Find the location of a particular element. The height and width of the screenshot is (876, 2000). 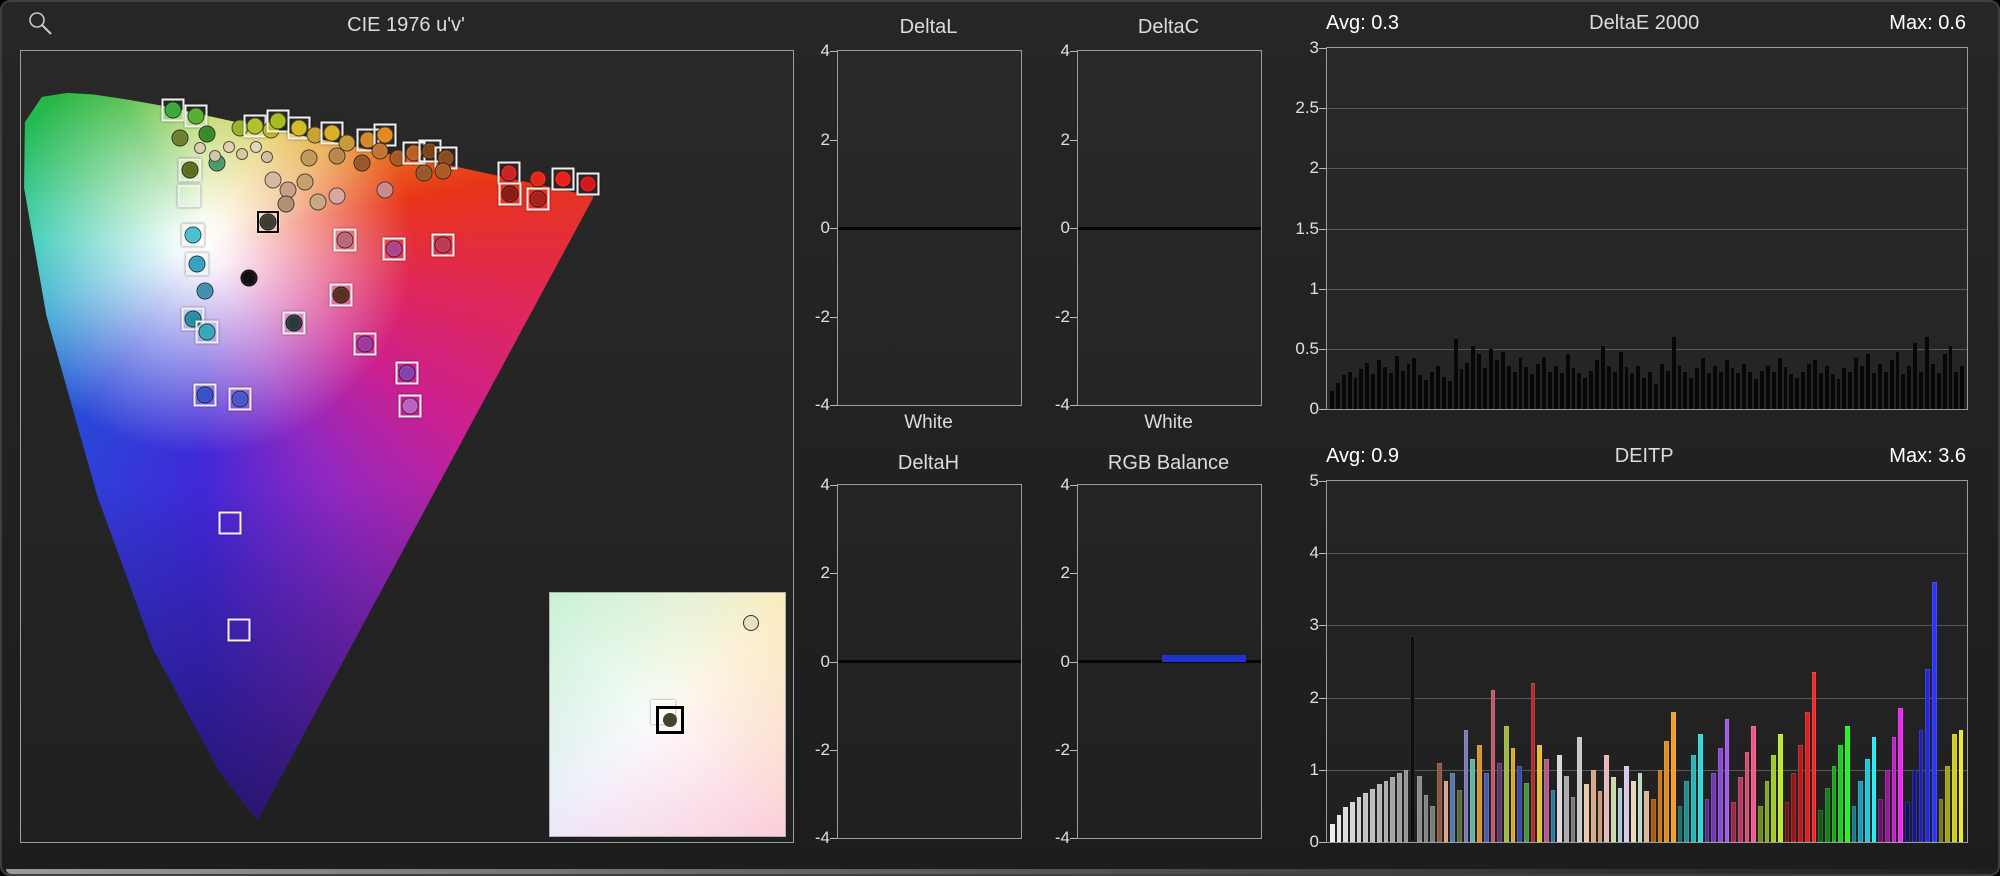

axis-tick-label: -4 is located at coordinates (1062, 837).